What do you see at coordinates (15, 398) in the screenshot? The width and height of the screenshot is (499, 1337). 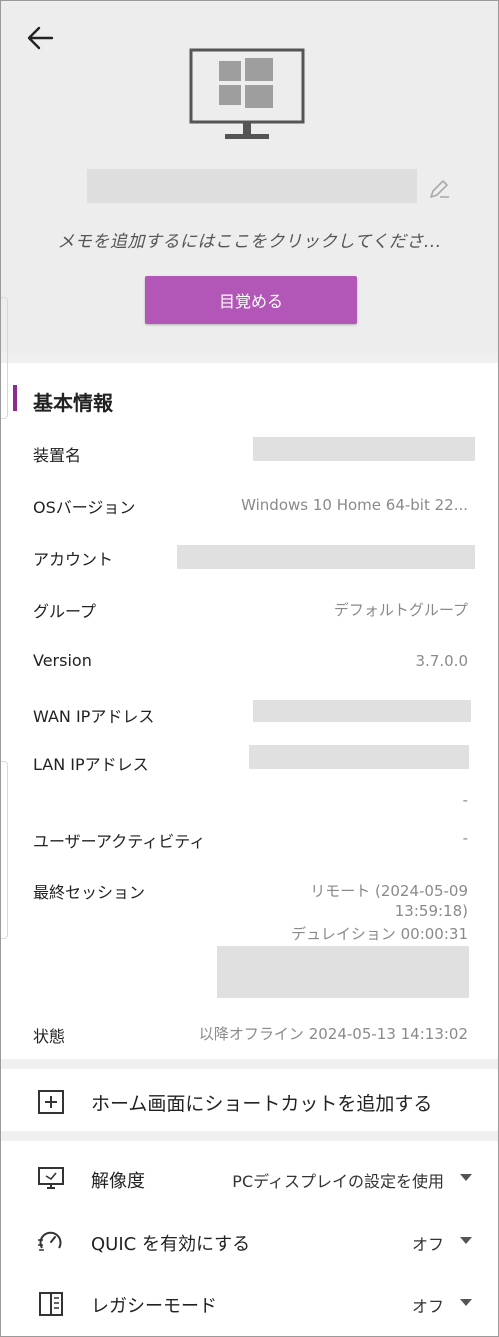 I see `section-accent-bar` at bounding box center [15, 398].